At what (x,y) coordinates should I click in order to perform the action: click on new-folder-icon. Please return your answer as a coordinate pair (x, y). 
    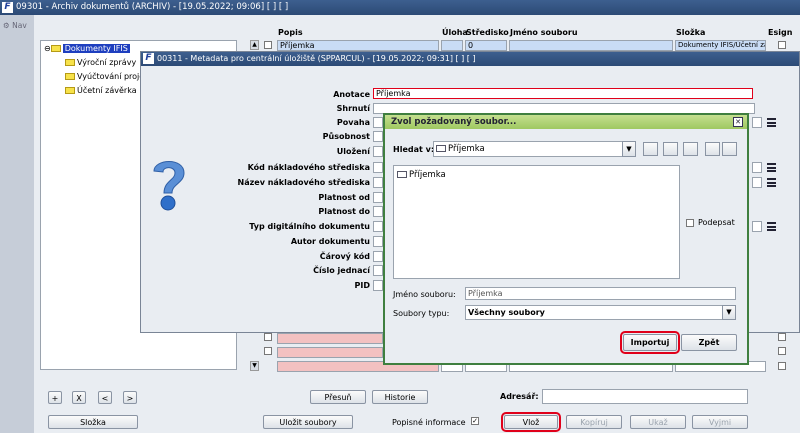
    Looking at the image, I should click on (690, 149).